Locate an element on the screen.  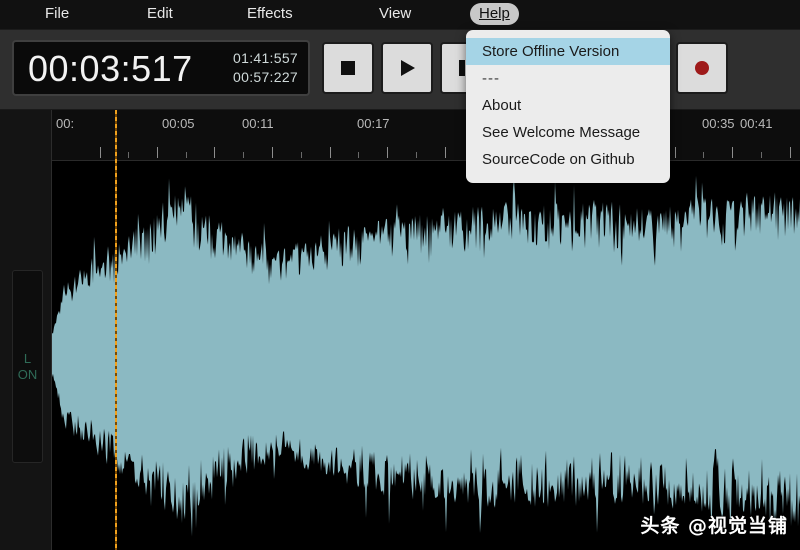
remaining-time-display: 00:57:227 is located at coordinates (265, 77).